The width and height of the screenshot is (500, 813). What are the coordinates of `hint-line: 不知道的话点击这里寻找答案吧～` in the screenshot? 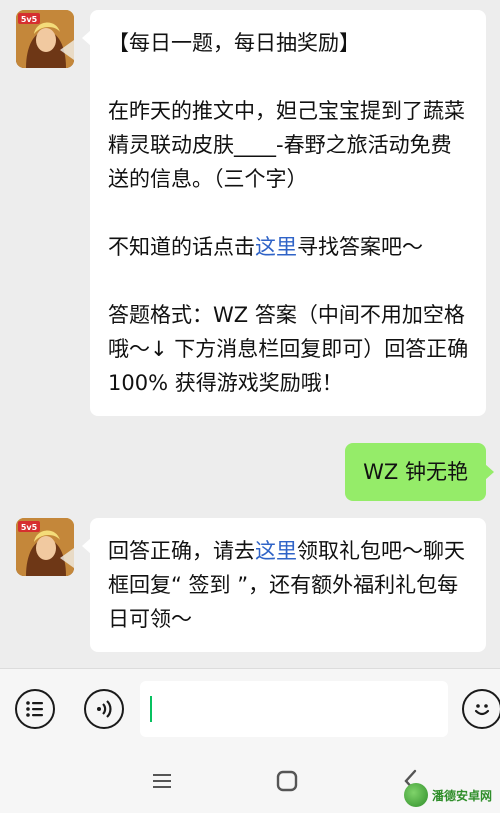 It's located at (290, 247).